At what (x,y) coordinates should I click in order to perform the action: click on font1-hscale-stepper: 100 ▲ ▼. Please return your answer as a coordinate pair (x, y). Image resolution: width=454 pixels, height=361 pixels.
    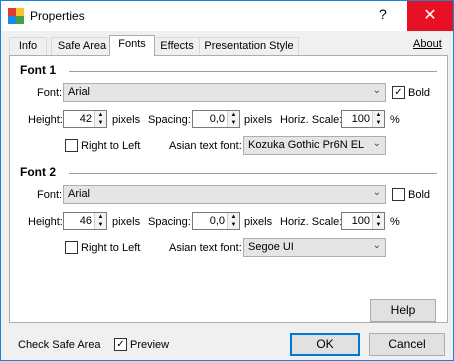
    Looking at the image, I should click on (363, 119).